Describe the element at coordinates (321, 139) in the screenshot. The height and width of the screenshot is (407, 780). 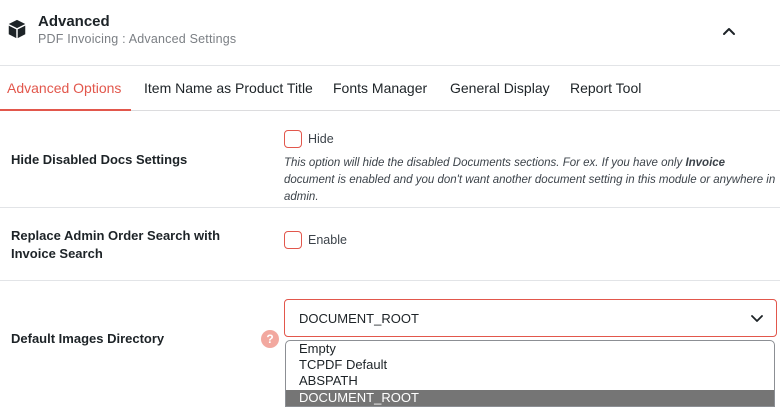
I see `checkbox-label: Hide` at that location.